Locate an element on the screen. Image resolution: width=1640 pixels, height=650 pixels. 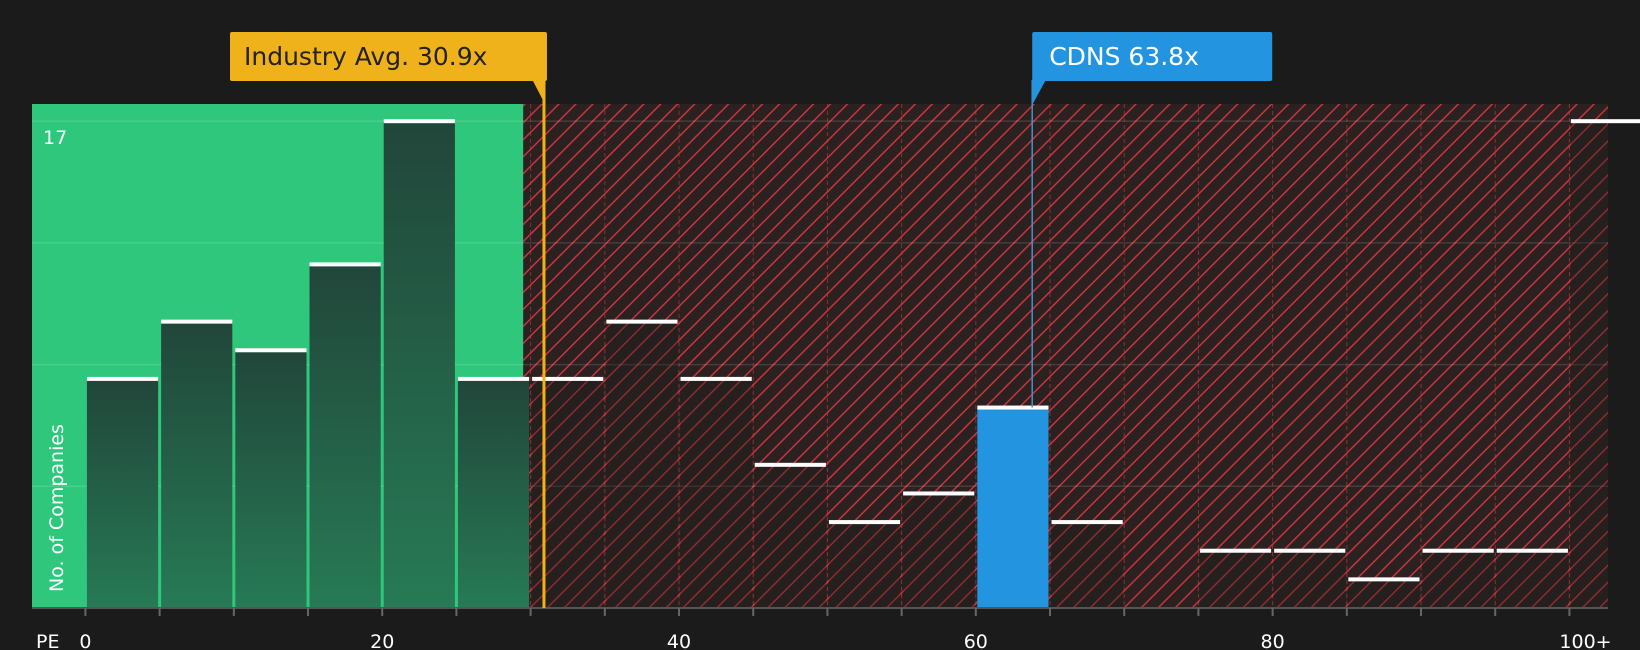
x-axis-ticks: 0 20 40 60 80 100+ is located at coordinates (845, 629).